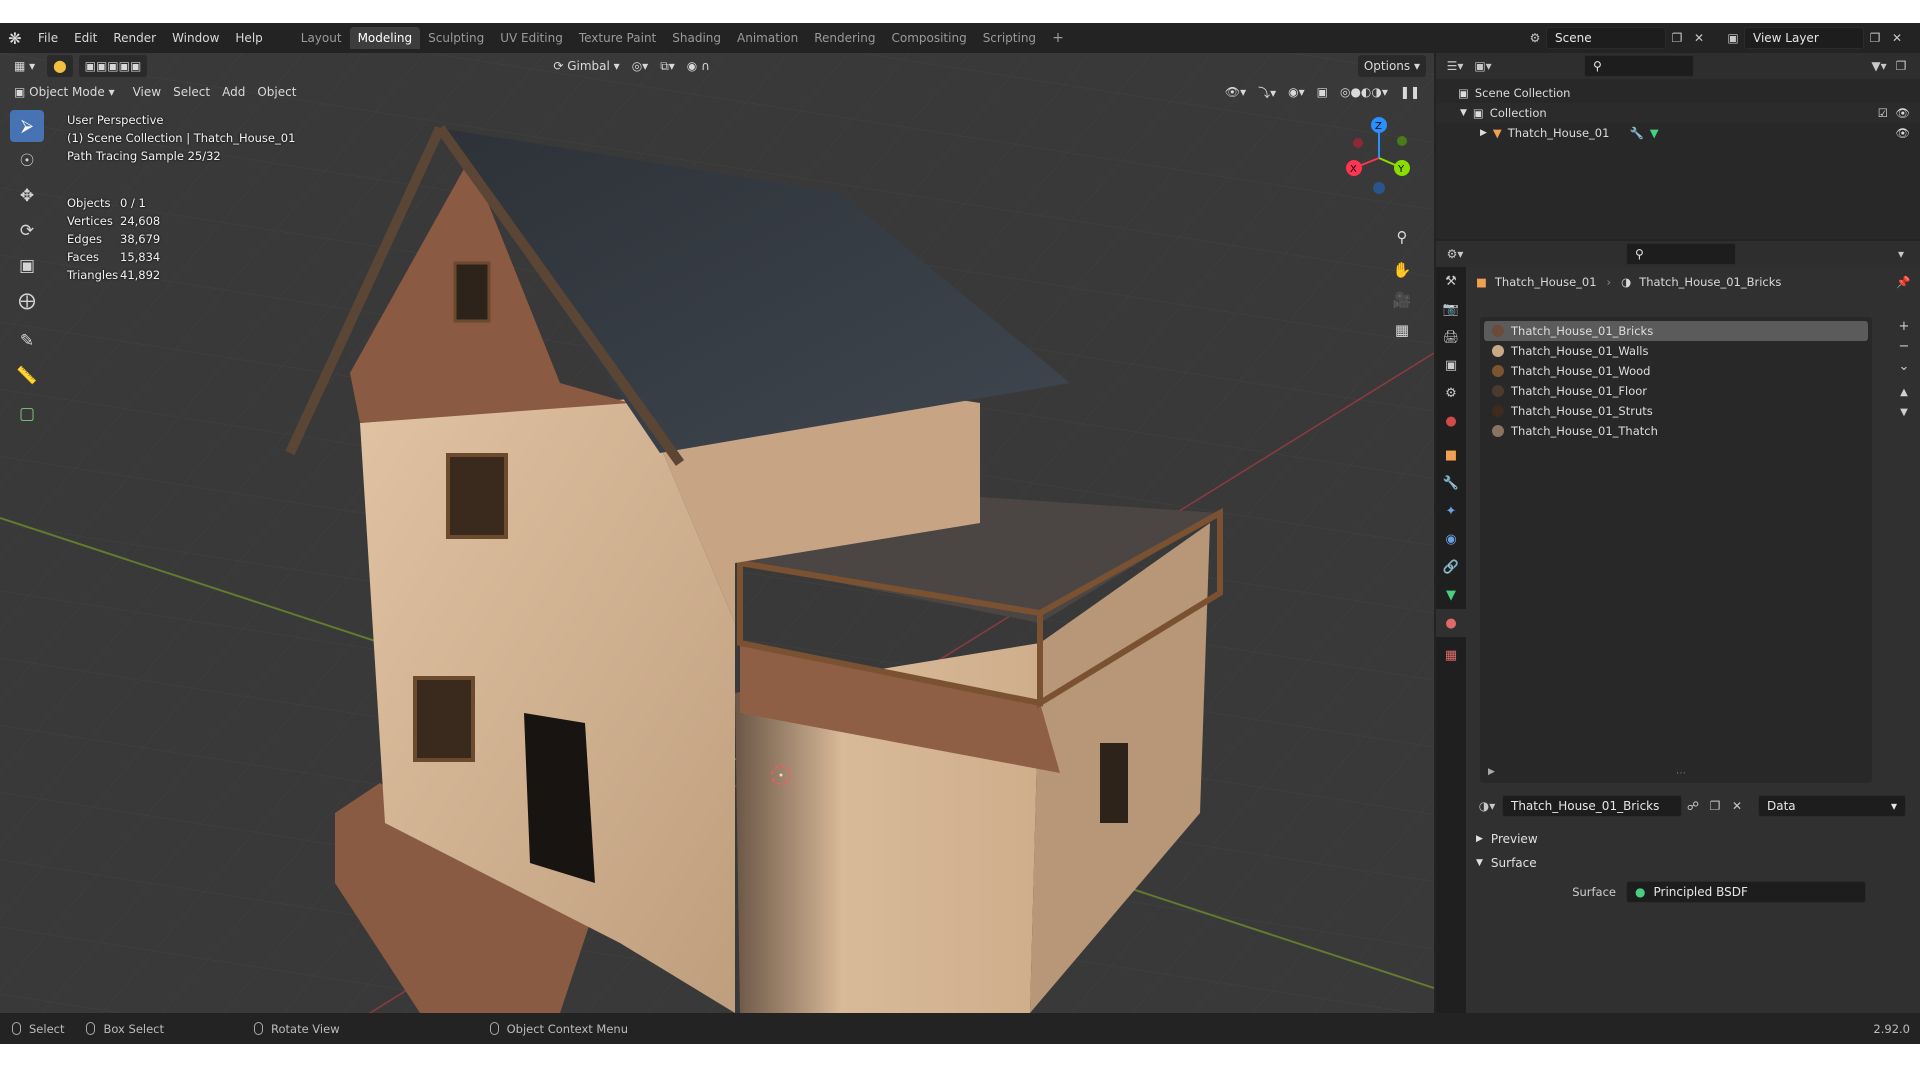 This screenshot has height=1080, width=1920. I want to click on transform-tool-icon: ⨁, so click(27, 301).